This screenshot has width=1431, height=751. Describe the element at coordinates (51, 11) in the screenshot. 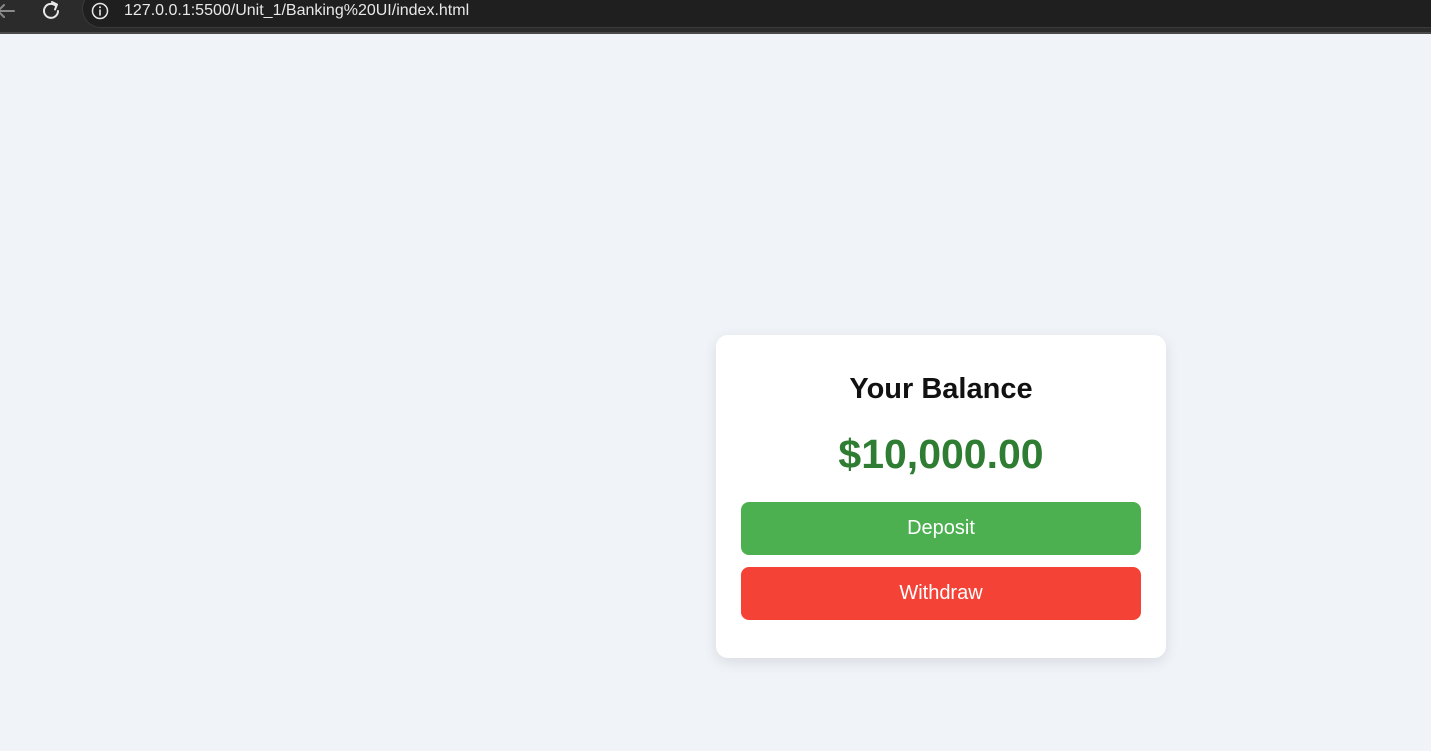

I see `reload-icon` at that location.